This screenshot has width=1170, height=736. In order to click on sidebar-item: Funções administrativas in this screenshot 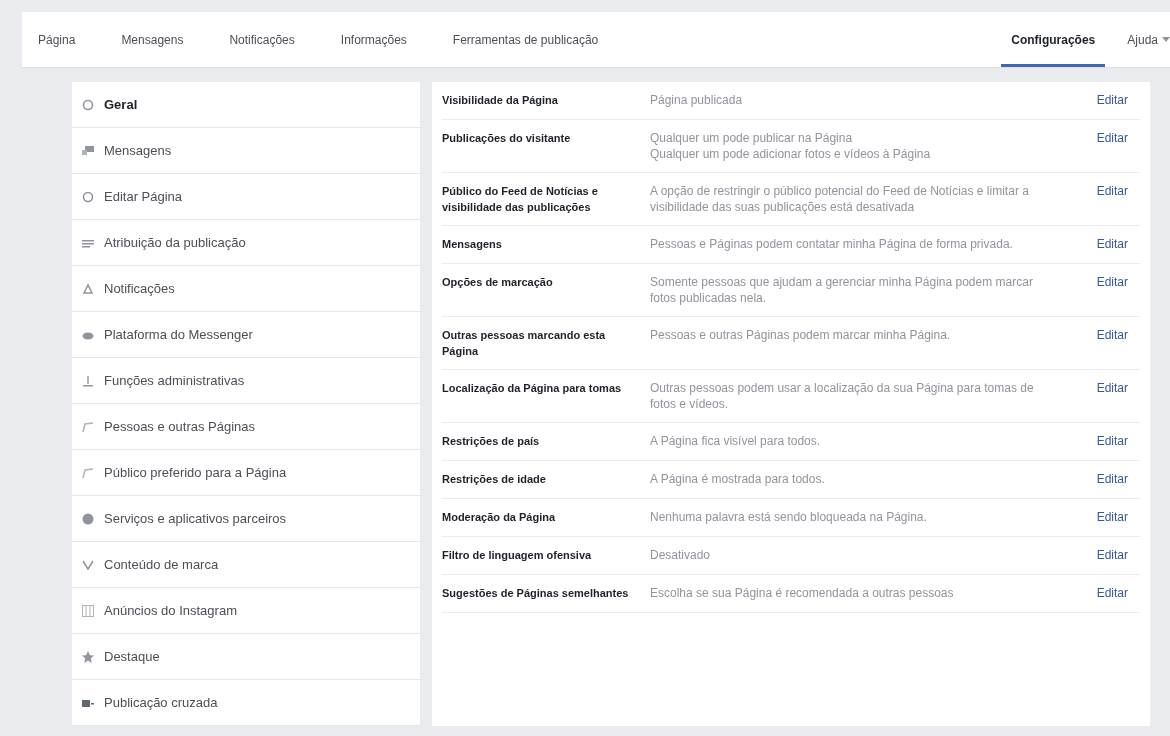, I will do `click(246, 381)`.